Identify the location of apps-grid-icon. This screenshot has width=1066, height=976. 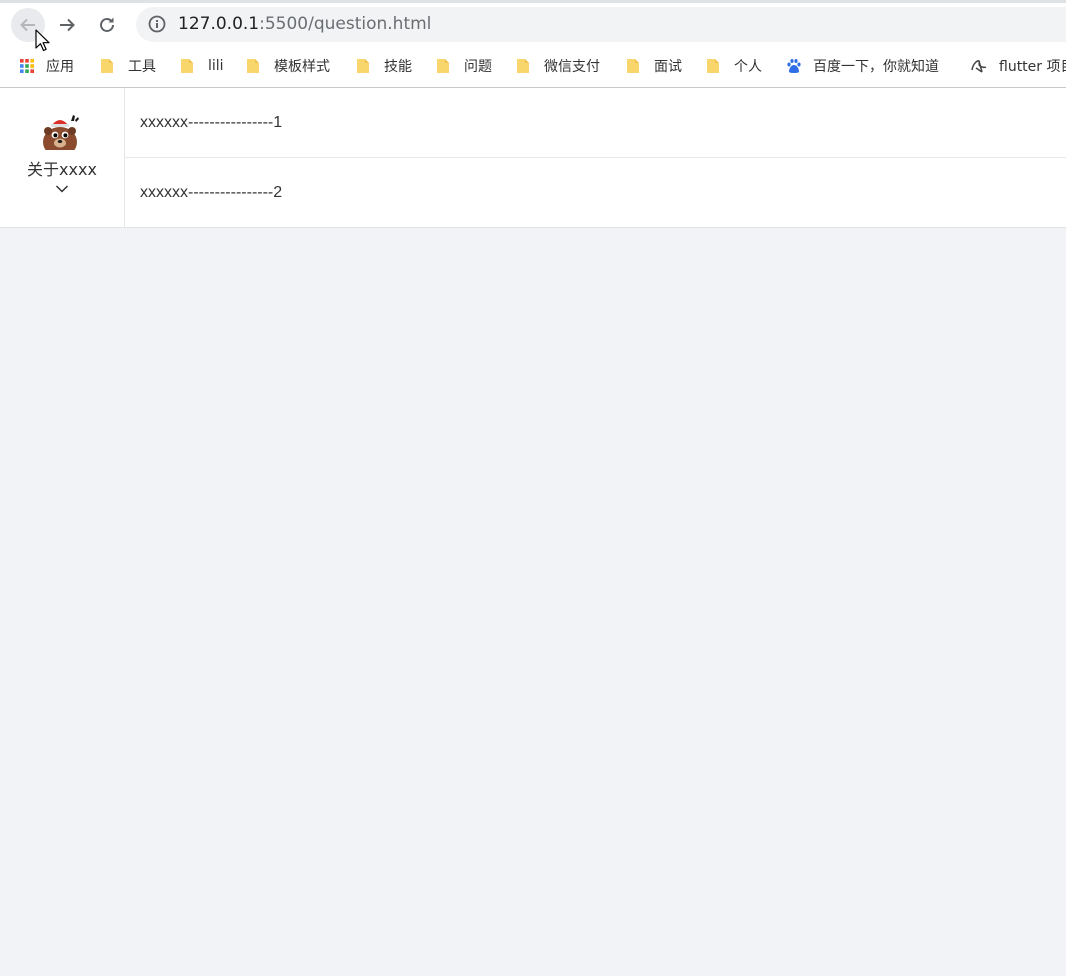
(27, 66).